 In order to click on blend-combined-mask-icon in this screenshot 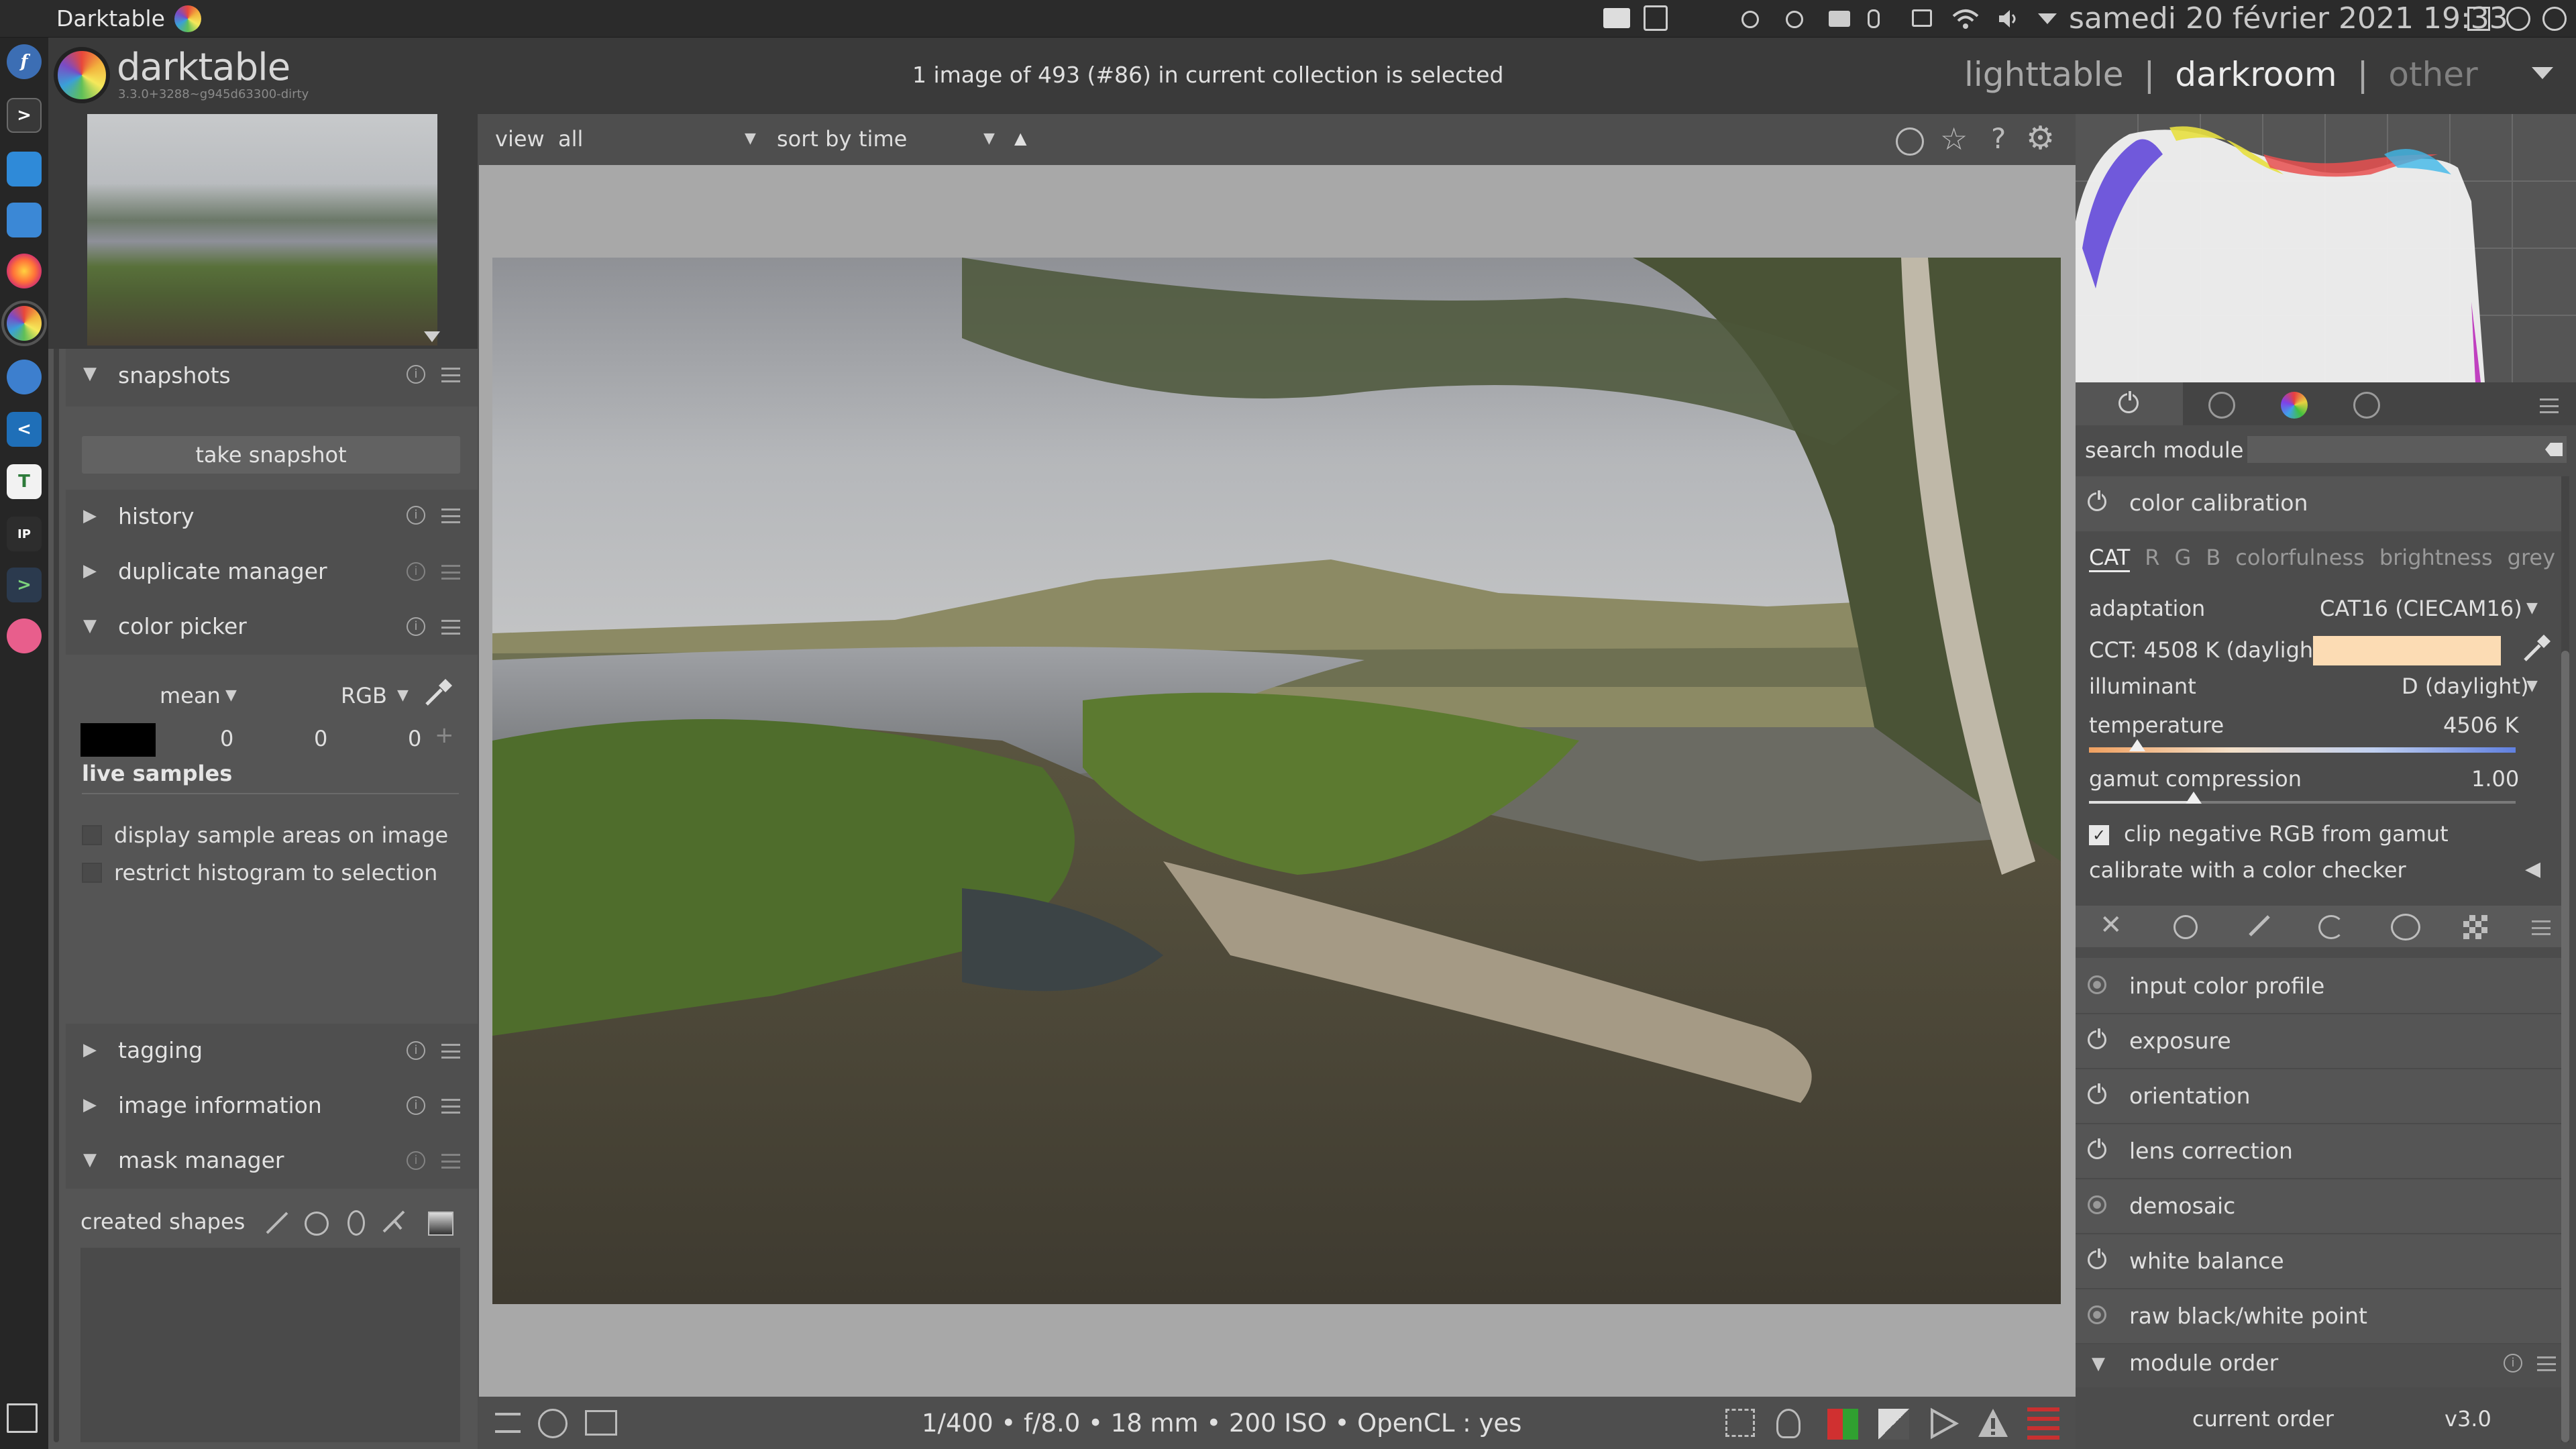, I will do `click(2405, 927)`.